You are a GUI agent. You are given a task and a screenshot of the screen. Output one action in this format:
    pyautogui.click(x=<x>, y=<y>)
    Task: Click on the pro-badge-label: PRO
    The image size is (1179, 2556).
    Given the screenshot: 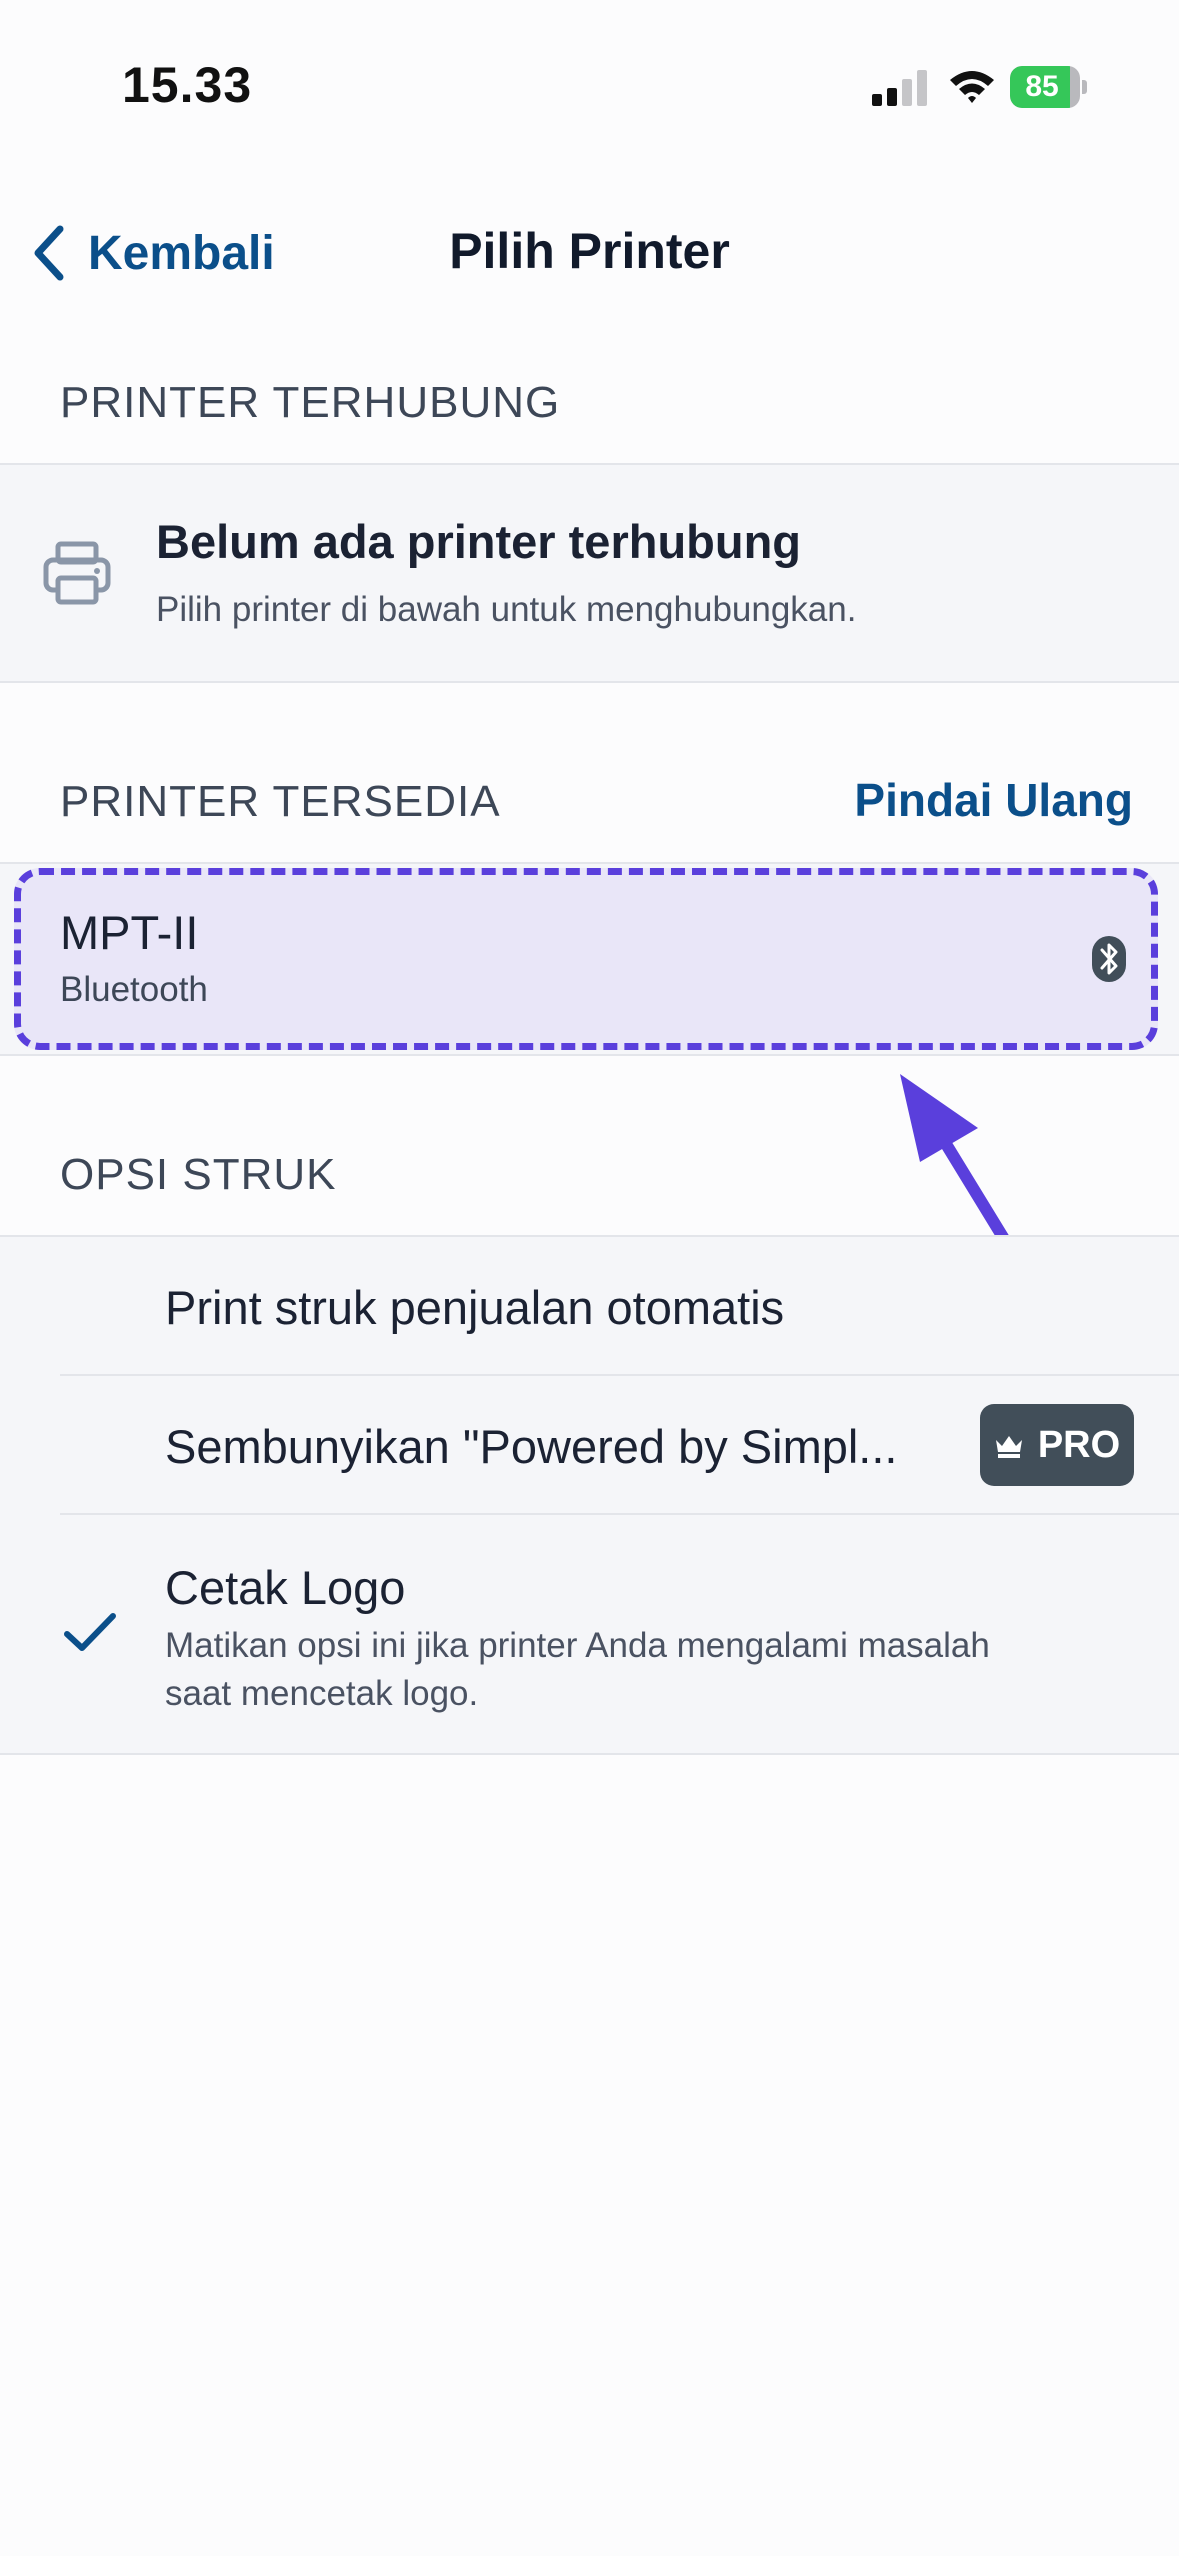 What is the action you would take?
    pyautogui.click(x=1079, y=1444)
    